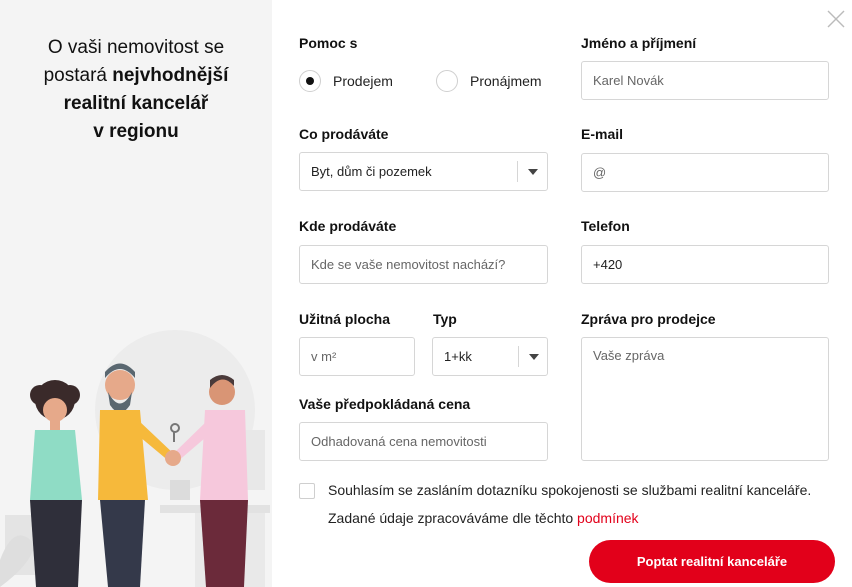  I want to click on data-processing-text: Zadané údaje zpracováváme dle těchto, so click(453, 518).